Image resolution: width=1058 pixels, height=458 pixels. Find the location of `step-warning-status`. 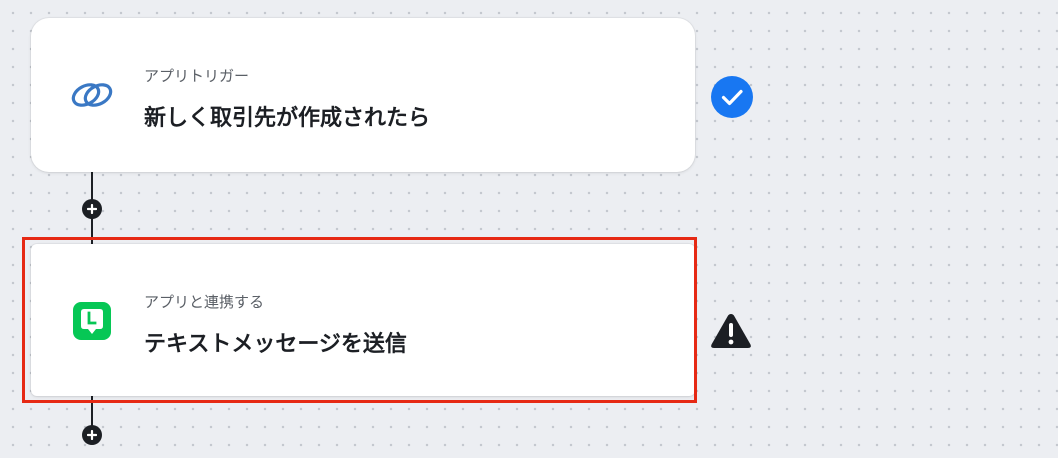

step-warning-status is located at coordinates (731, 331).